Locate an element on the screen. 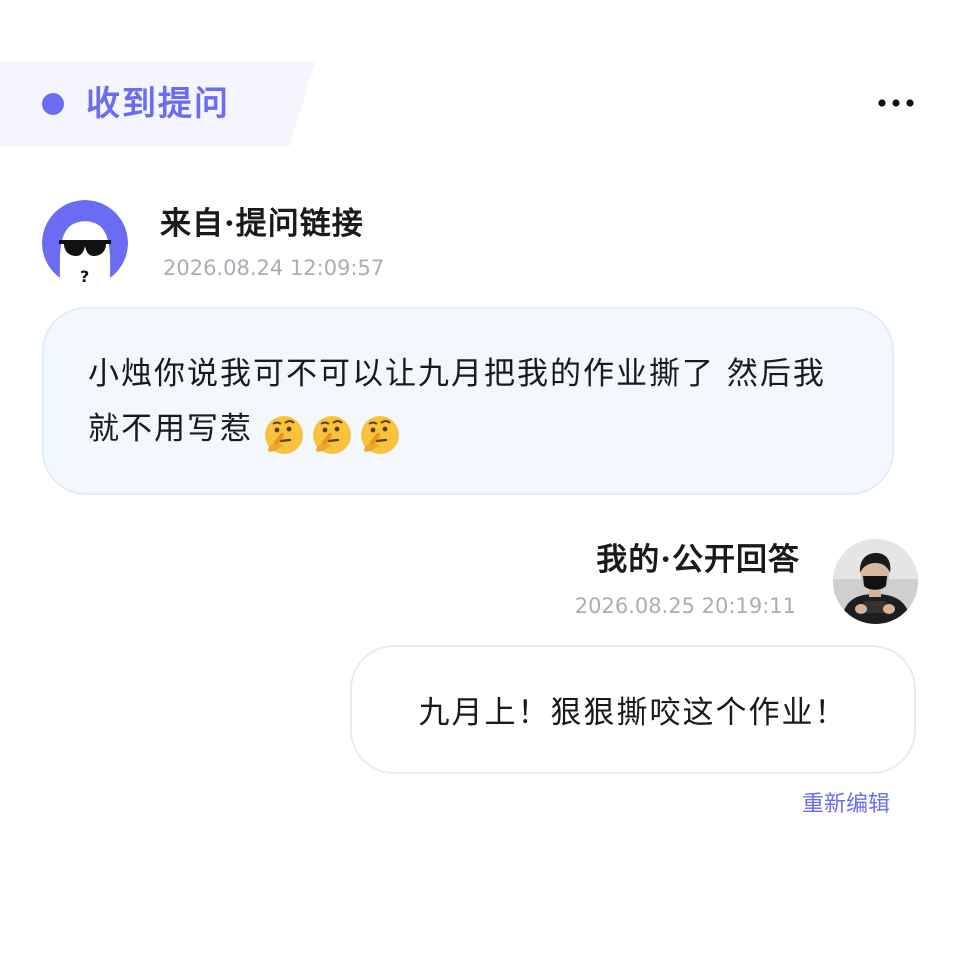 This screenshot has height=960, width=960. anonymous-sunglasses-avatar-icon: ? is located at coordinates (85, 243).